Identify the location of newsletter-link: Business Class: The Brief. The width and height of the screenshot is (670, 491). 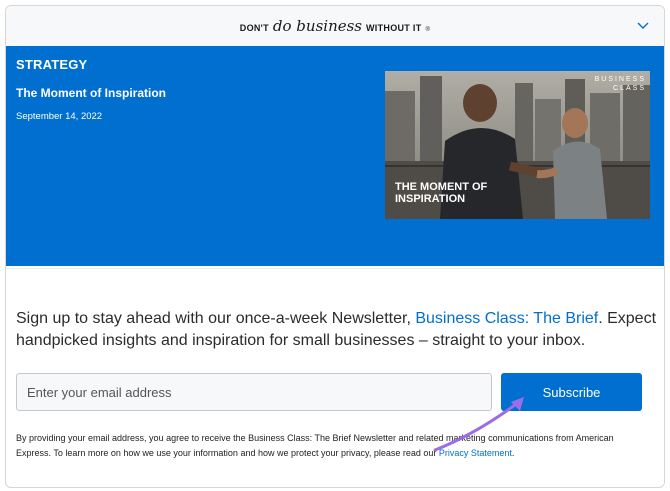
(506, 318).